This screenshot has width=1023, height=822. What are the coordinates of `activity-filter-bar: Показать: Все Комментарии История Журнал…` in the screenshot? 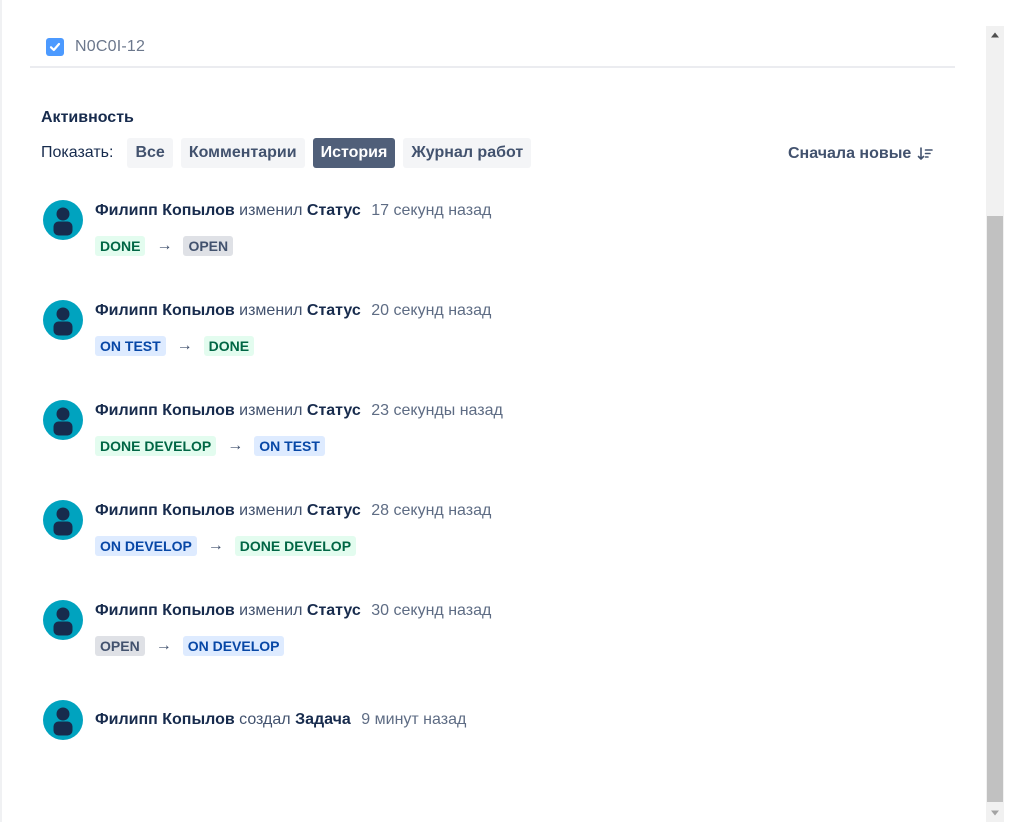 It's located at (290, 153).